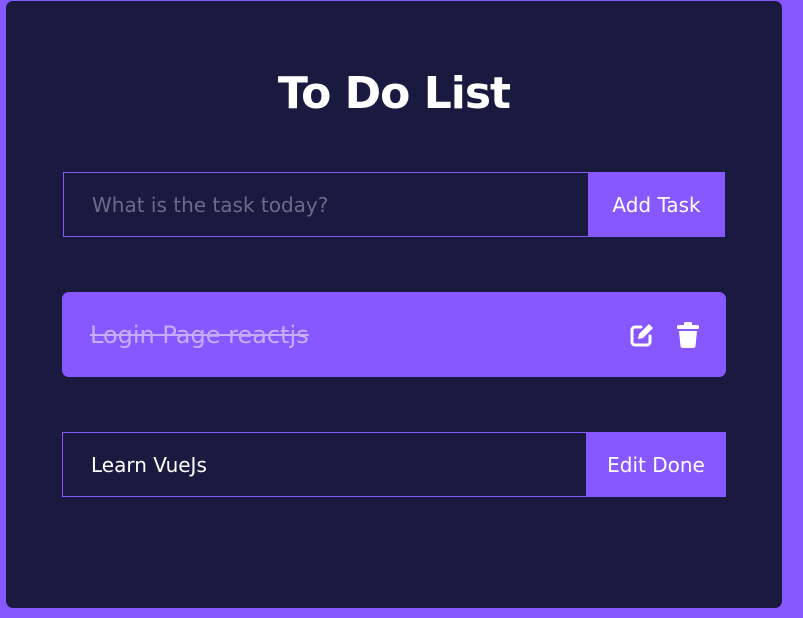 Image resolution: width=803 pixels, height=618 pixels. What do you see at coordinates (688, 335) in the screenshot?
I see `trash-icon` at bounding box center [688, 335].